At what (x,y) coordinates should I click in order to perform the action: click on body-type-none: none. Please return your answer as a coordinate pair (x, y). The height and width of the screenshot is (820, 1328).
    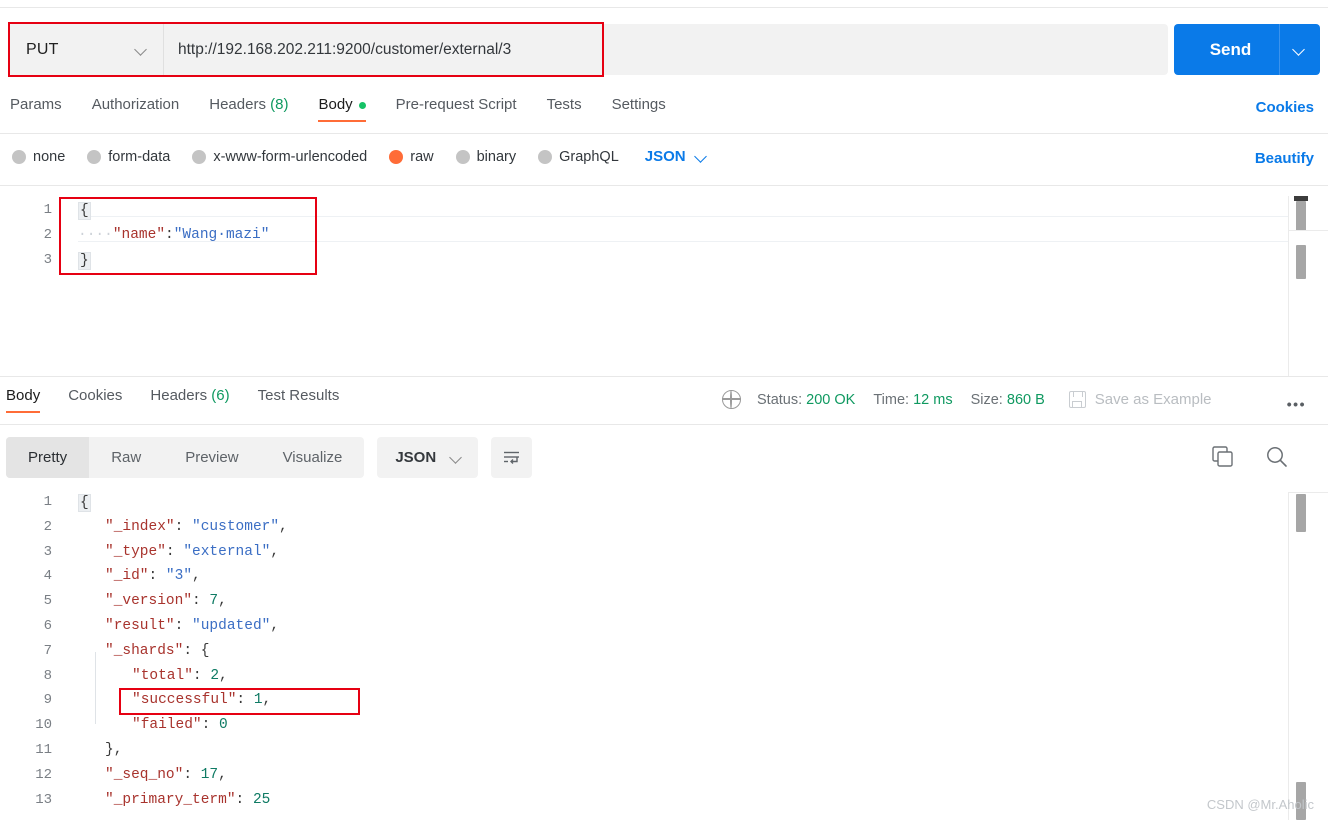
    Looking at the image, I should click on (38, 157).